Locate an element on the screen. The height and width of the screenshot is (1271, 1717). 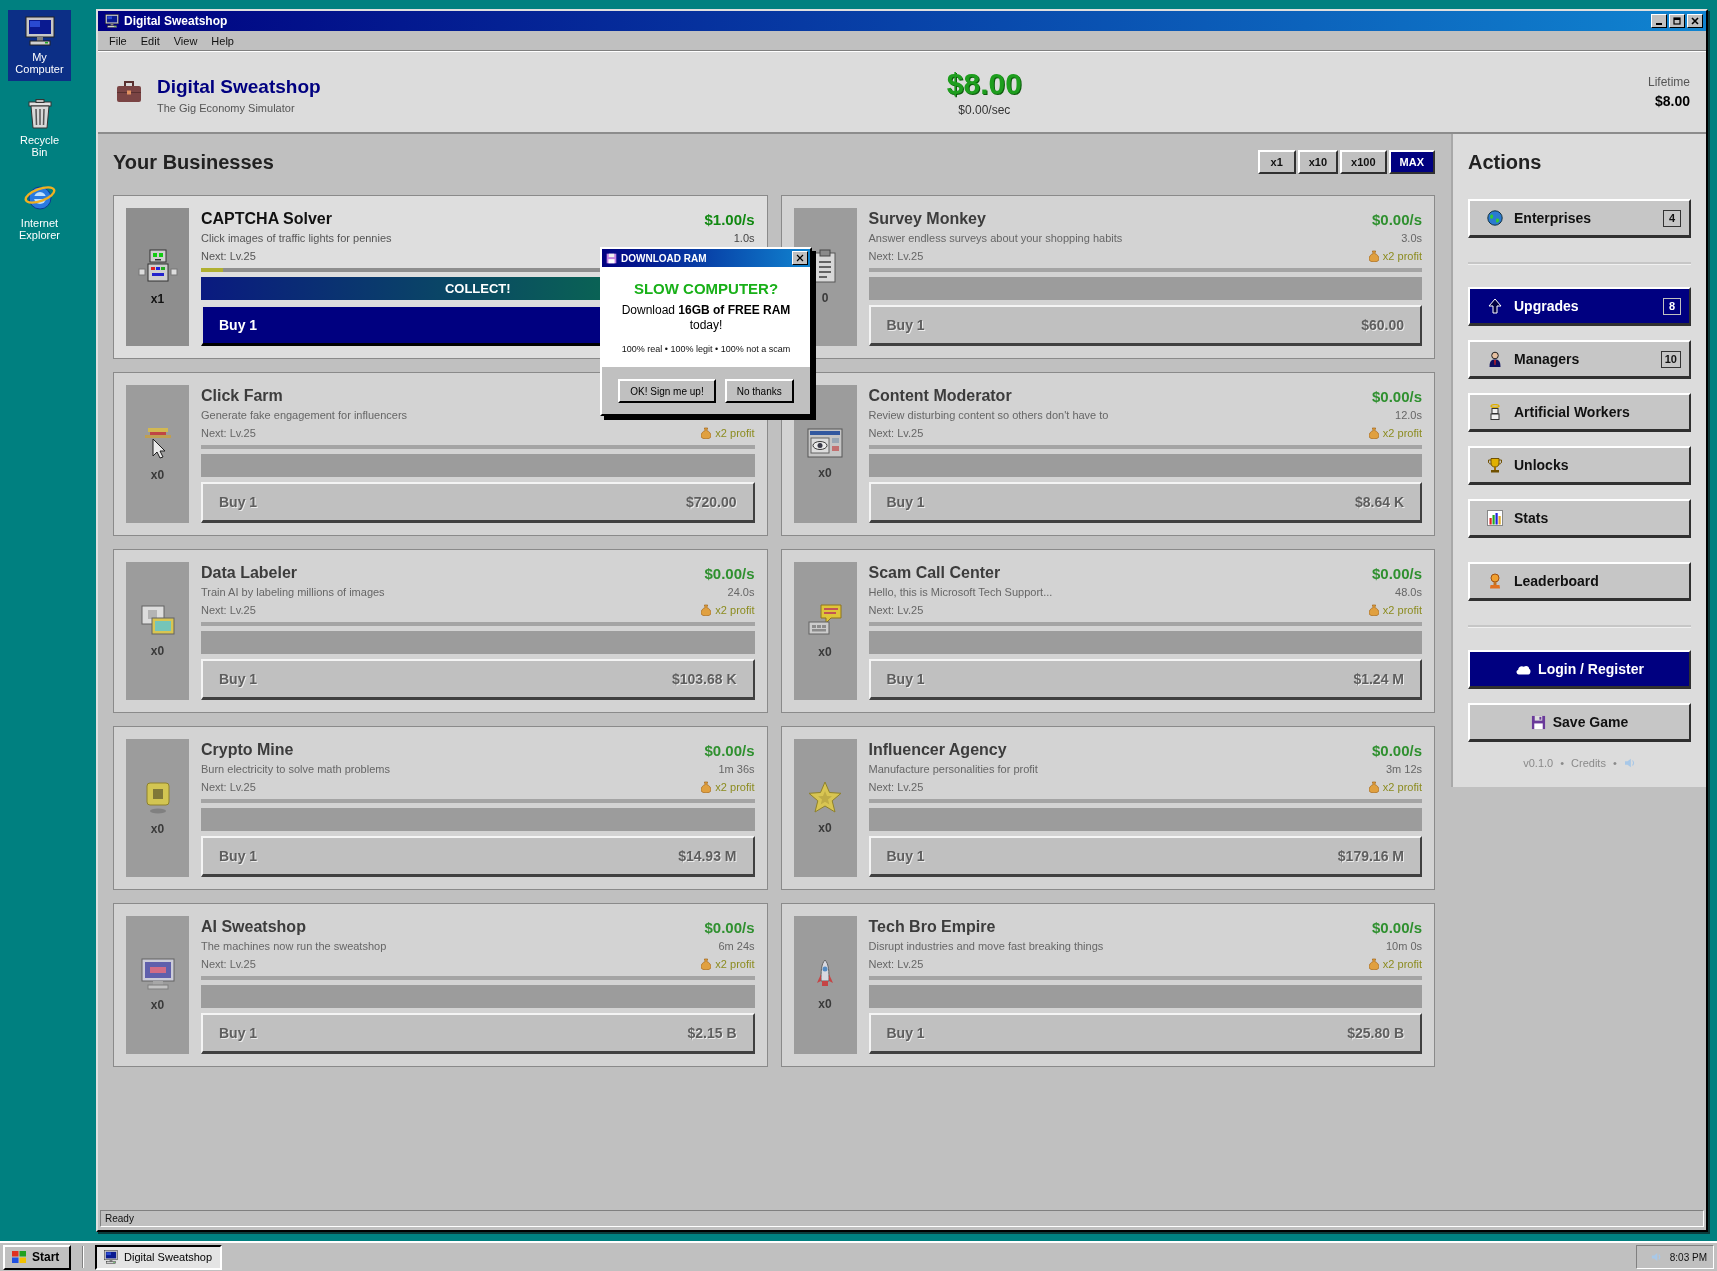
clock: 8:03 PM is located at coordinates (1688, 1257).